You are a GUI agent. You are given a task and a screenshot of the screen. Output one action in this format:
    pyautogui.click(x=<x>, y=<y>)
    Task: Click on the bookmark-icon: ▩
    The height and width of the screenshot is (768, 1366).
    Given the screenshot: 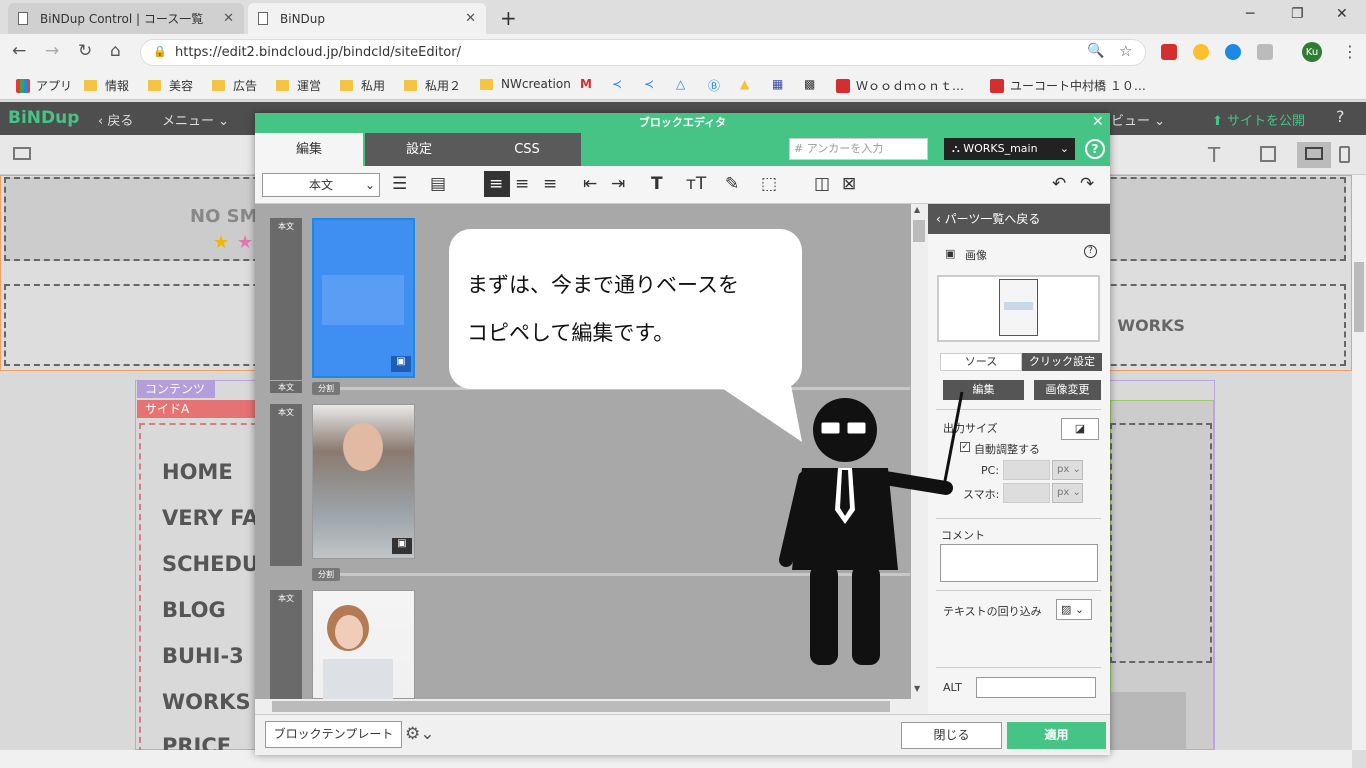 What is the action you would take?
    pyautogui.click(x=809, y=84)
    